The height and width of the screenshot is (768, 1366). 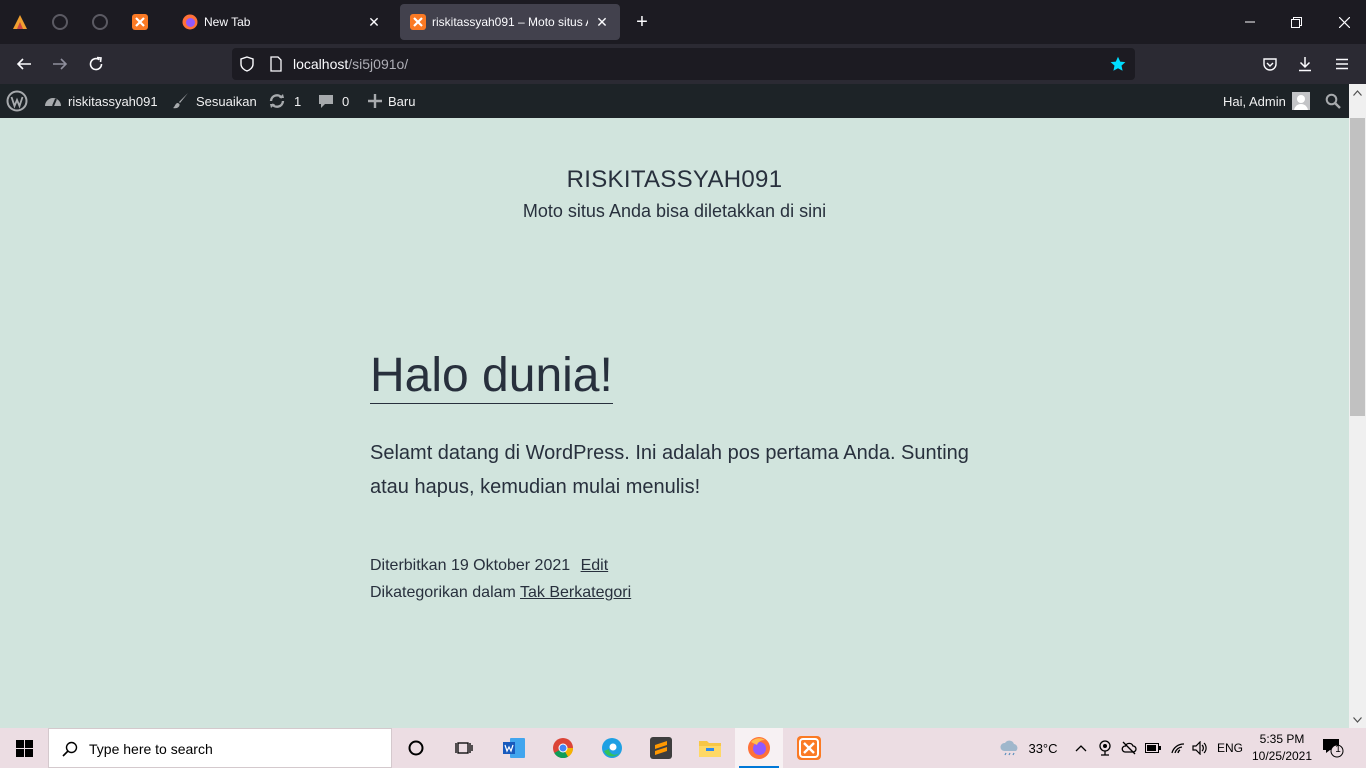 I want to click on clock-time: 5:35 PM, so click(x=1282, y=739).